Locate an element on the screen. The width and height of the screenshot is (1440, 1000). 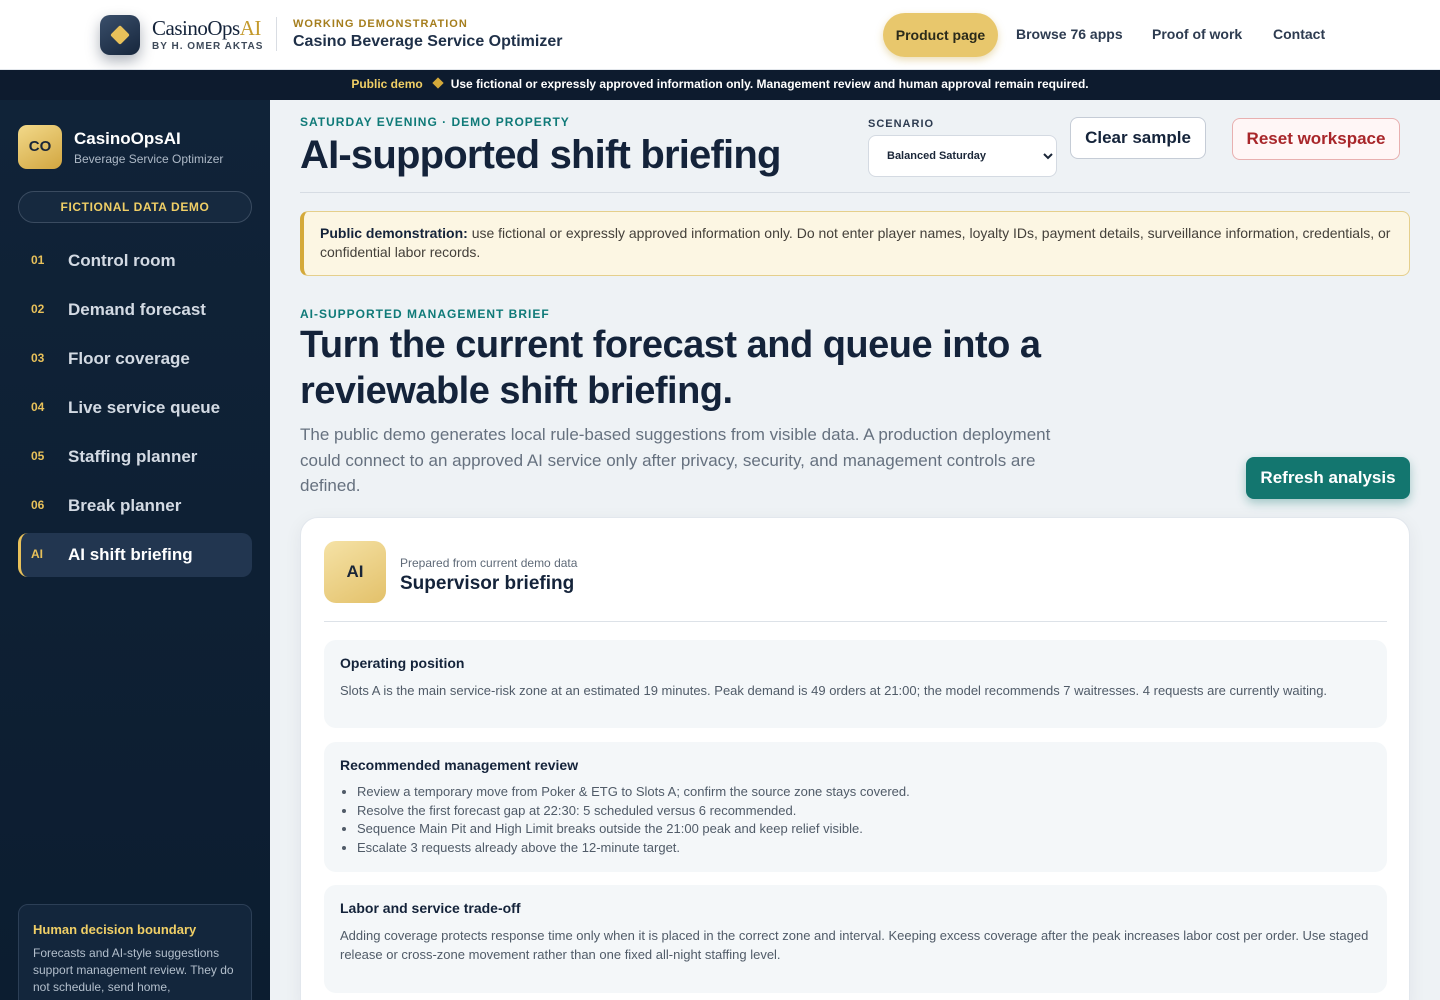
sidebar-item-label: Floor coverage is located at coordinates (129, 358).